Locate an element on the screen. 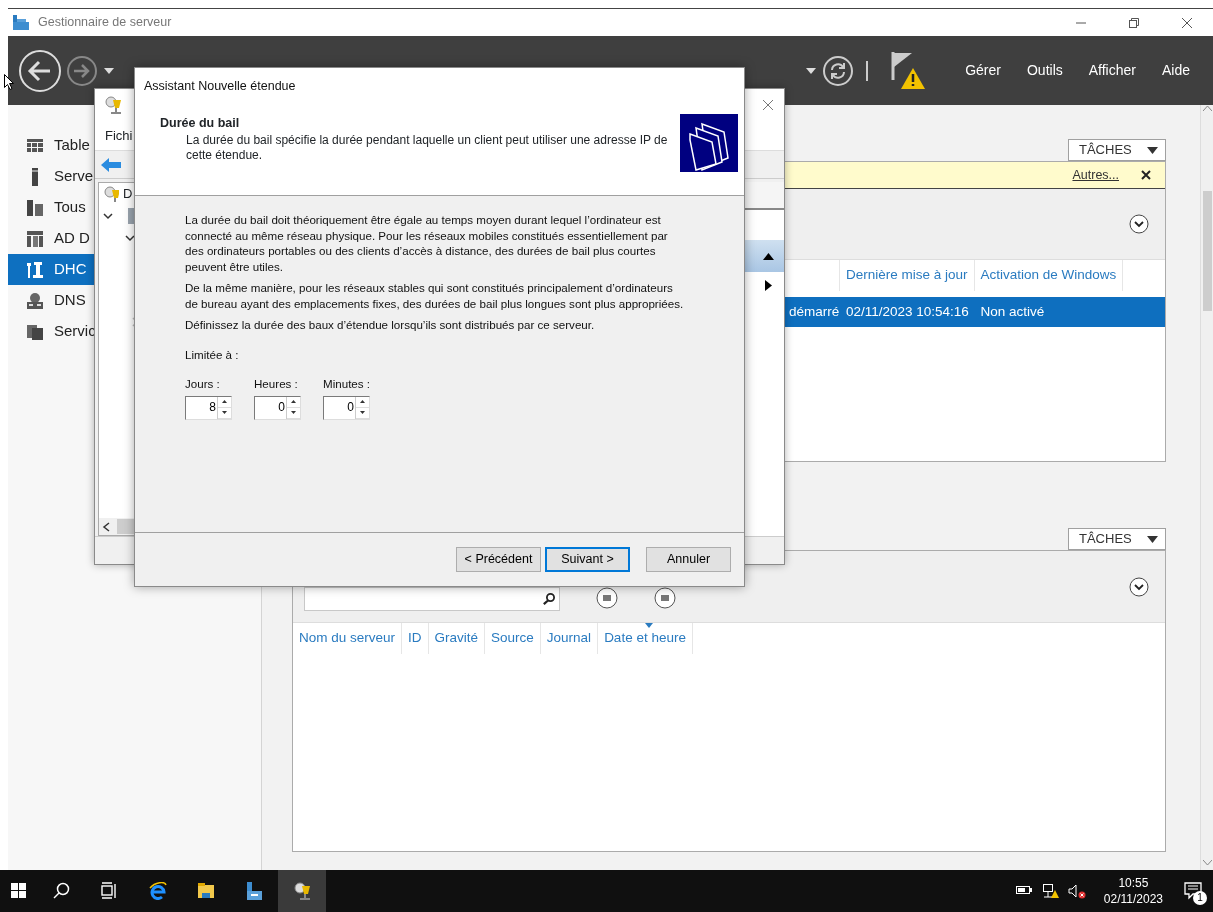 The width and height of the screenshot is (1213, 912). field-label: Minutes : is located at coordinates (347, 384).